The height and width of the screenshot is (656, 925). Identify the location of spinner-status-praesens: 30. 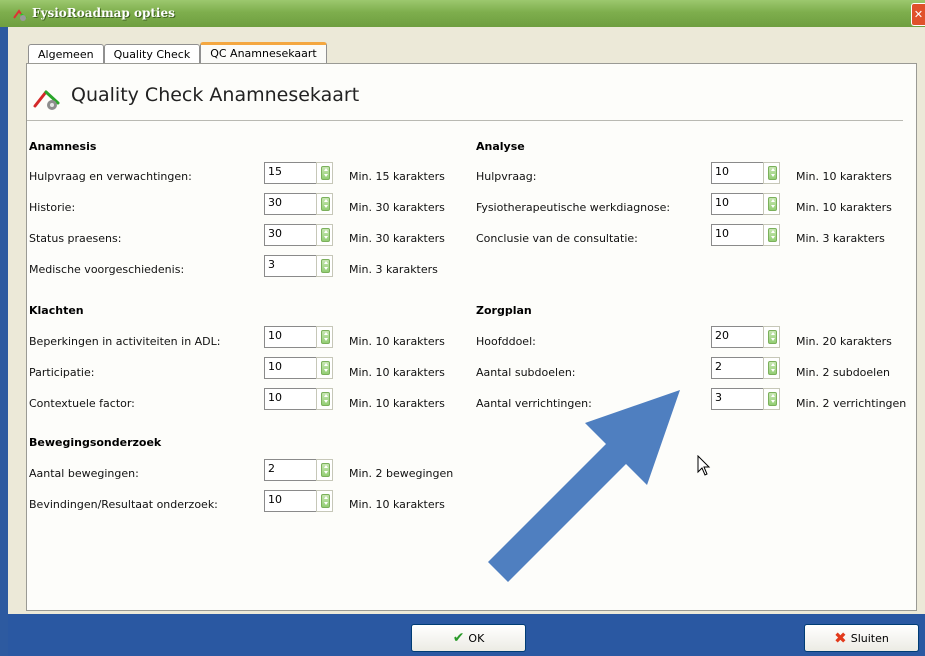
(298, 235).